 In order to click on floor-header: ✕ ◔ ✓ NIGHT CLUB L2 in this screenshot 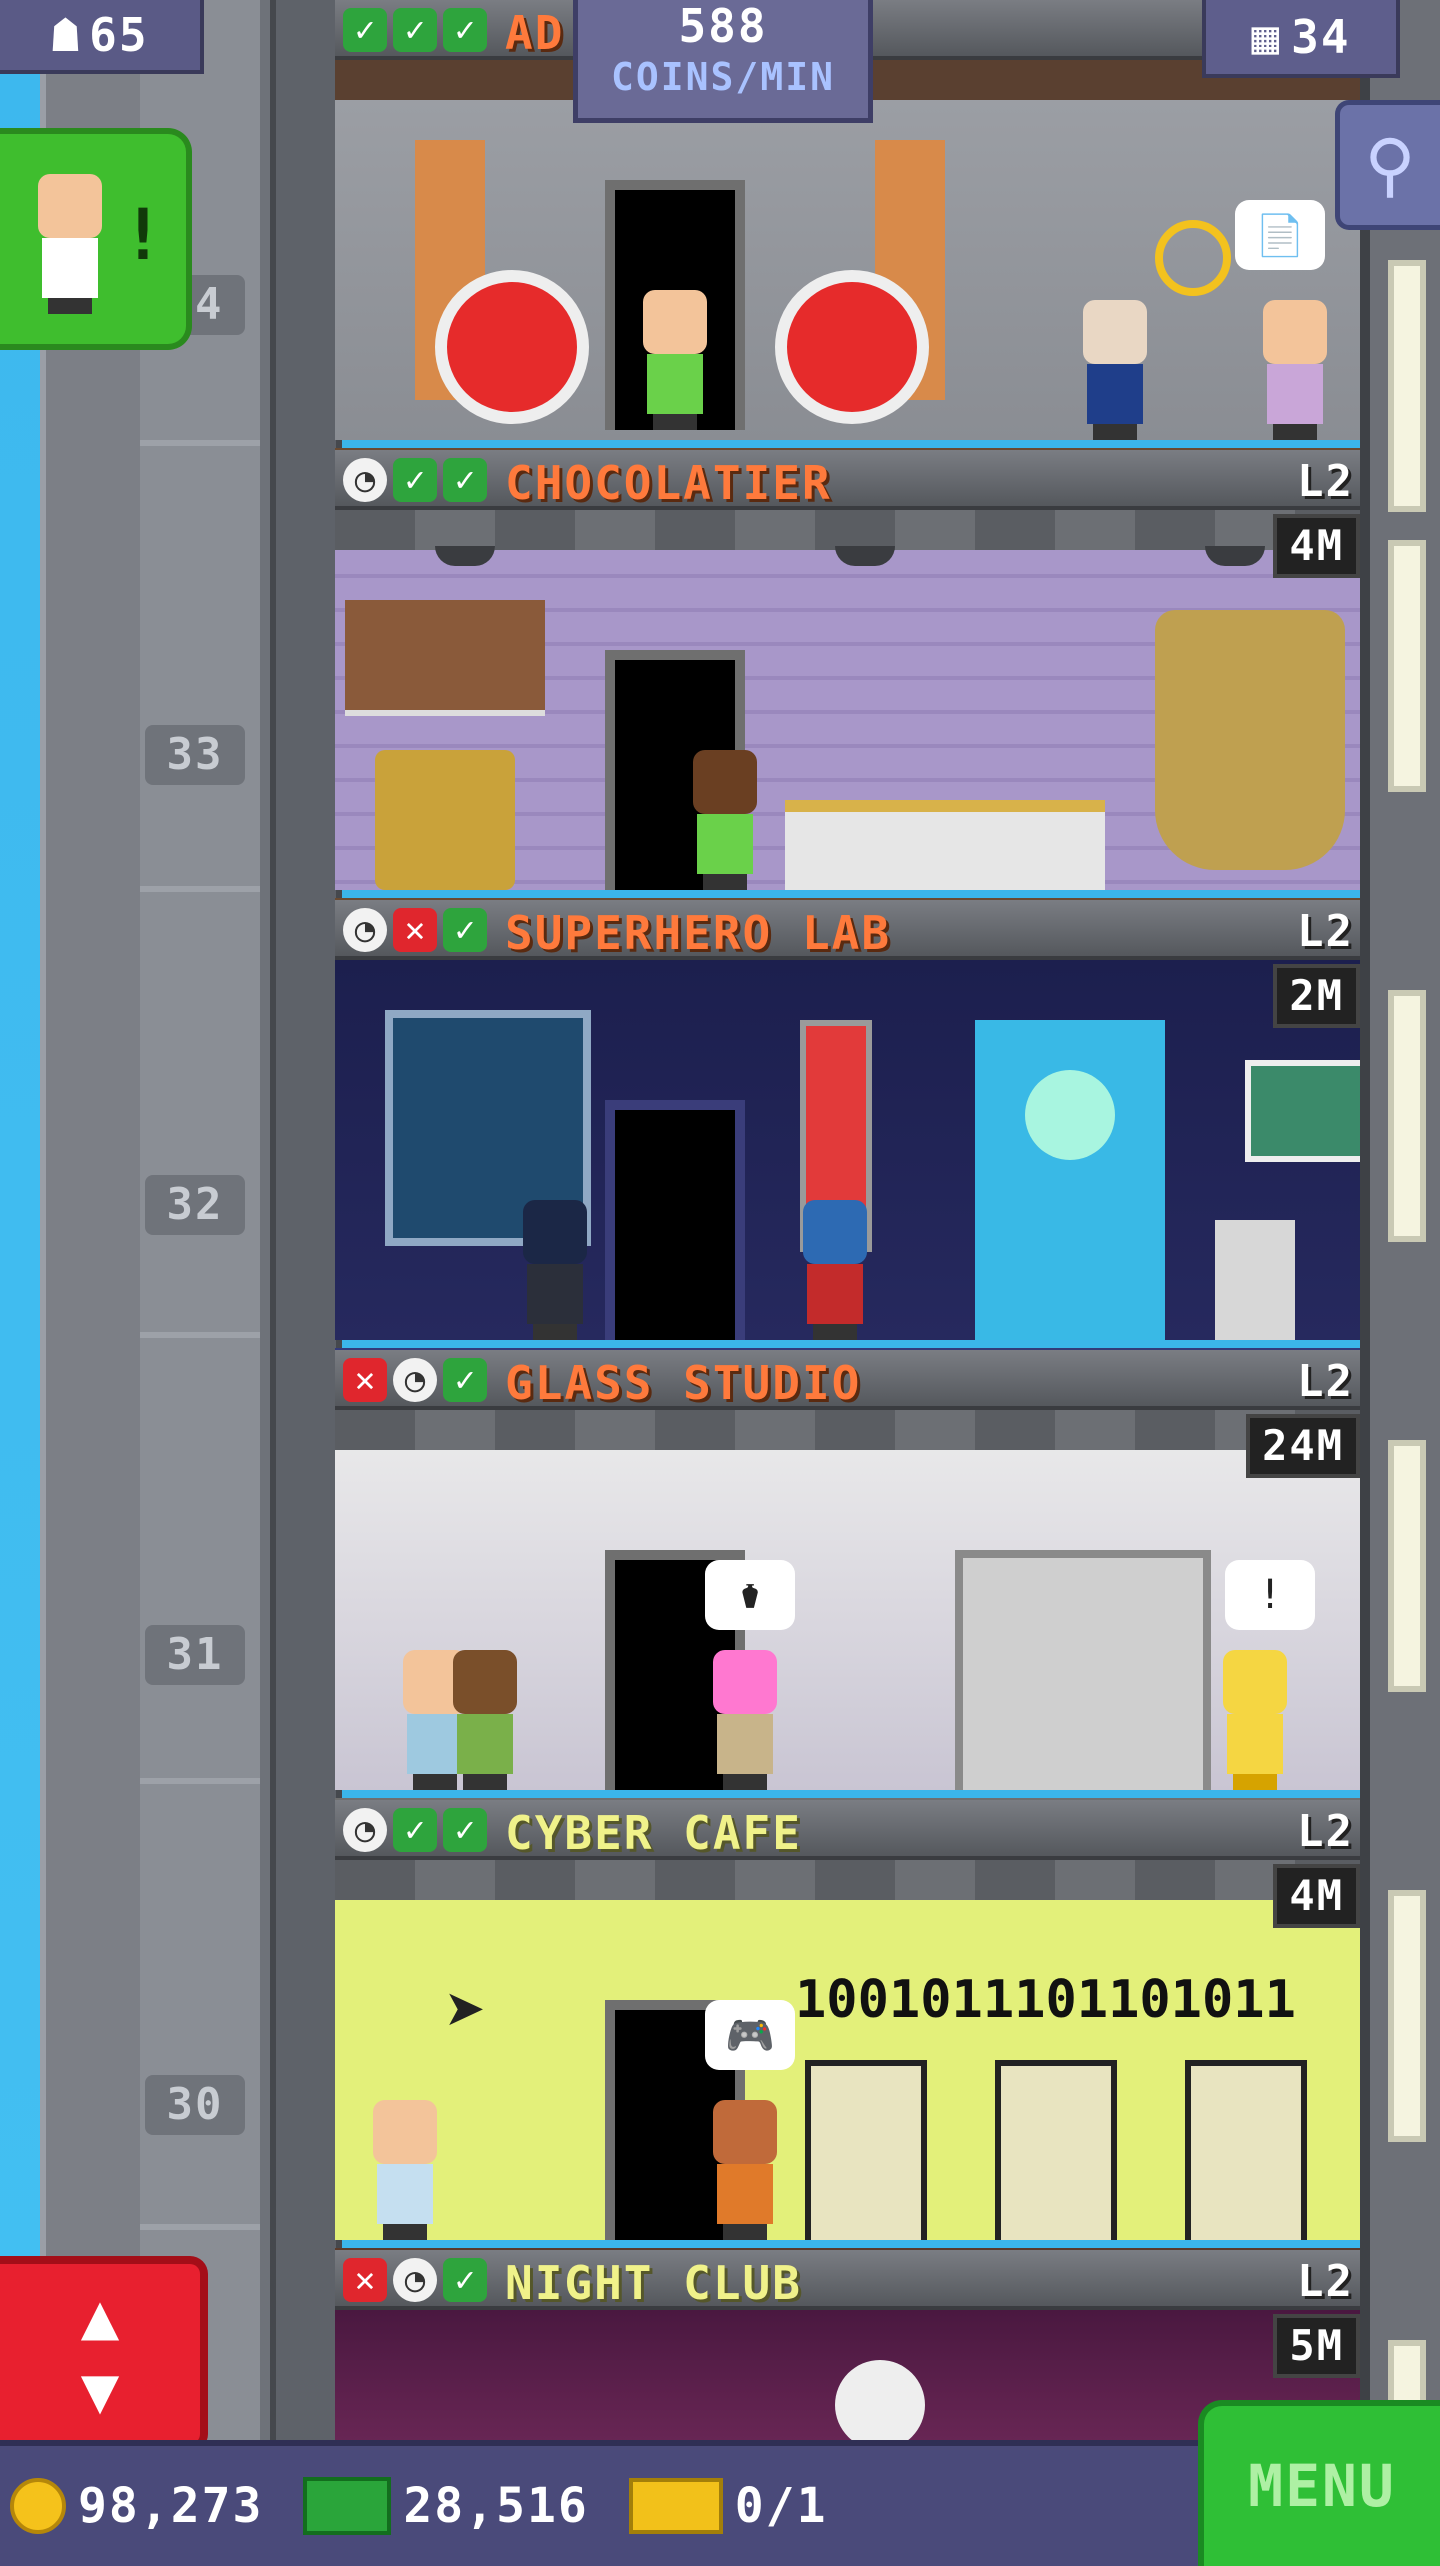, I will do `click(847, 2280)`.